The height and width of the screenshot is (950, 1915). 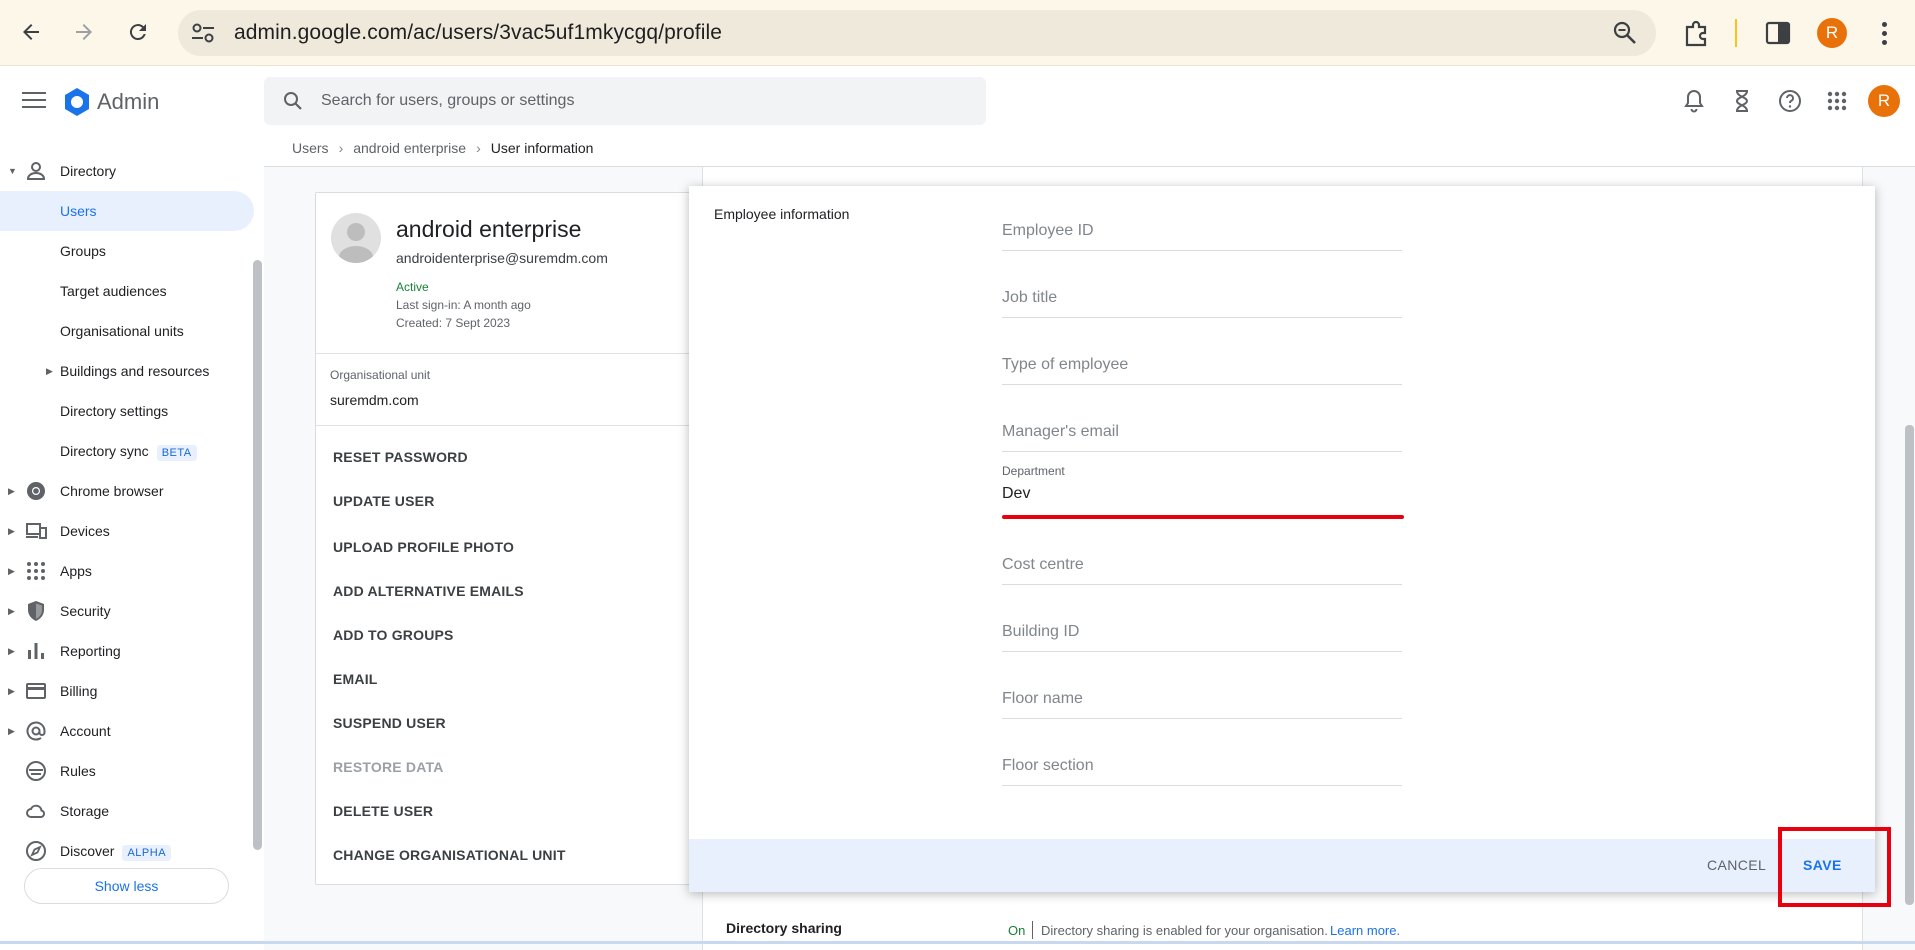 I want to click on floor-section-field: Floor section, so click(x=1202, y=772).